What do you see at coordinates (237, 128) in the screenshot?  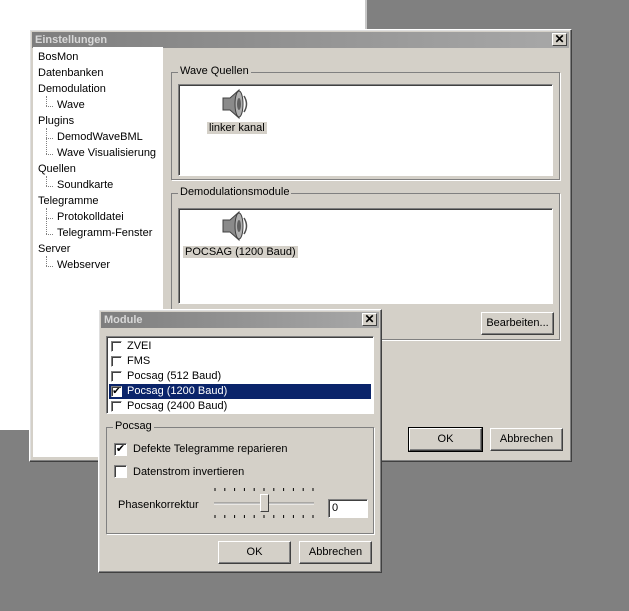 I see `wave-source-label: linker kanal` at bounding box center [237, 128].